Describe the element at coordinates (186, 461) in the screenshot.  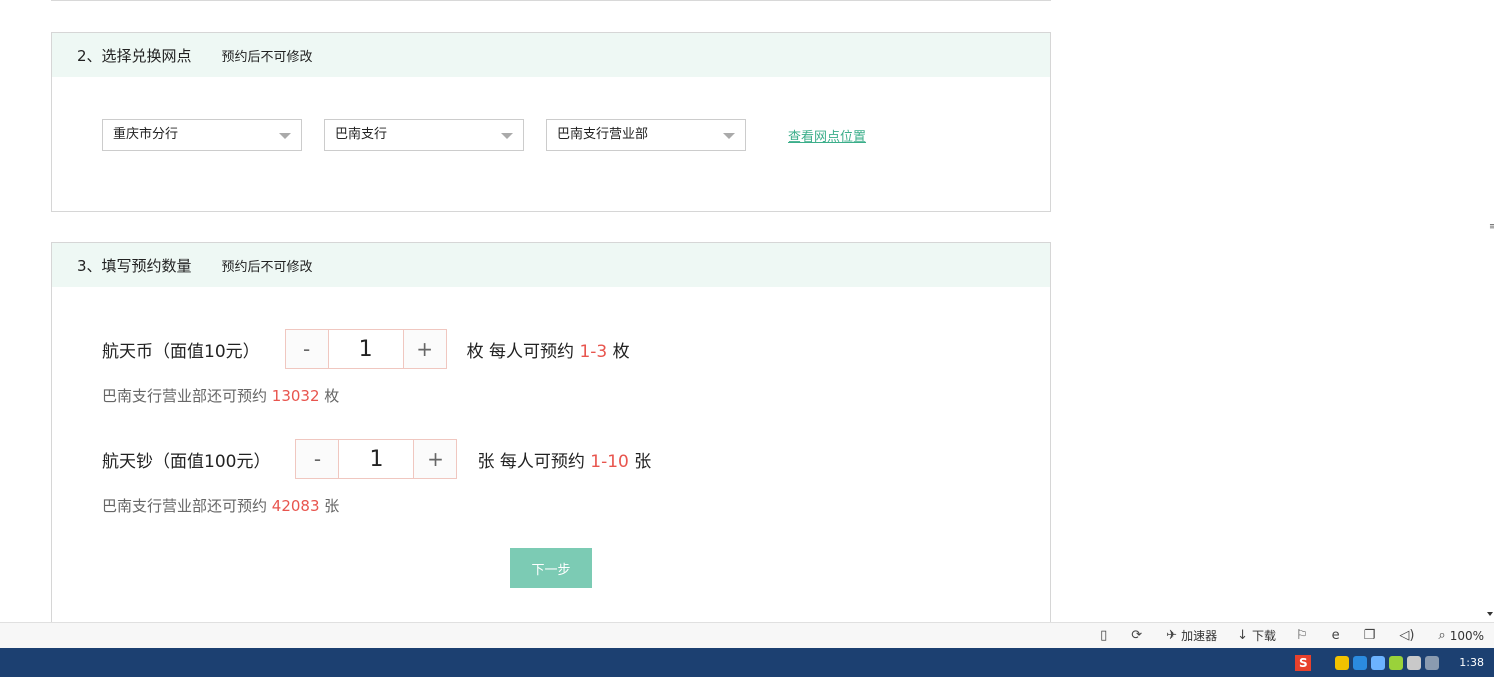
I see `note-label: 航天钞（面值100元）` at that location.